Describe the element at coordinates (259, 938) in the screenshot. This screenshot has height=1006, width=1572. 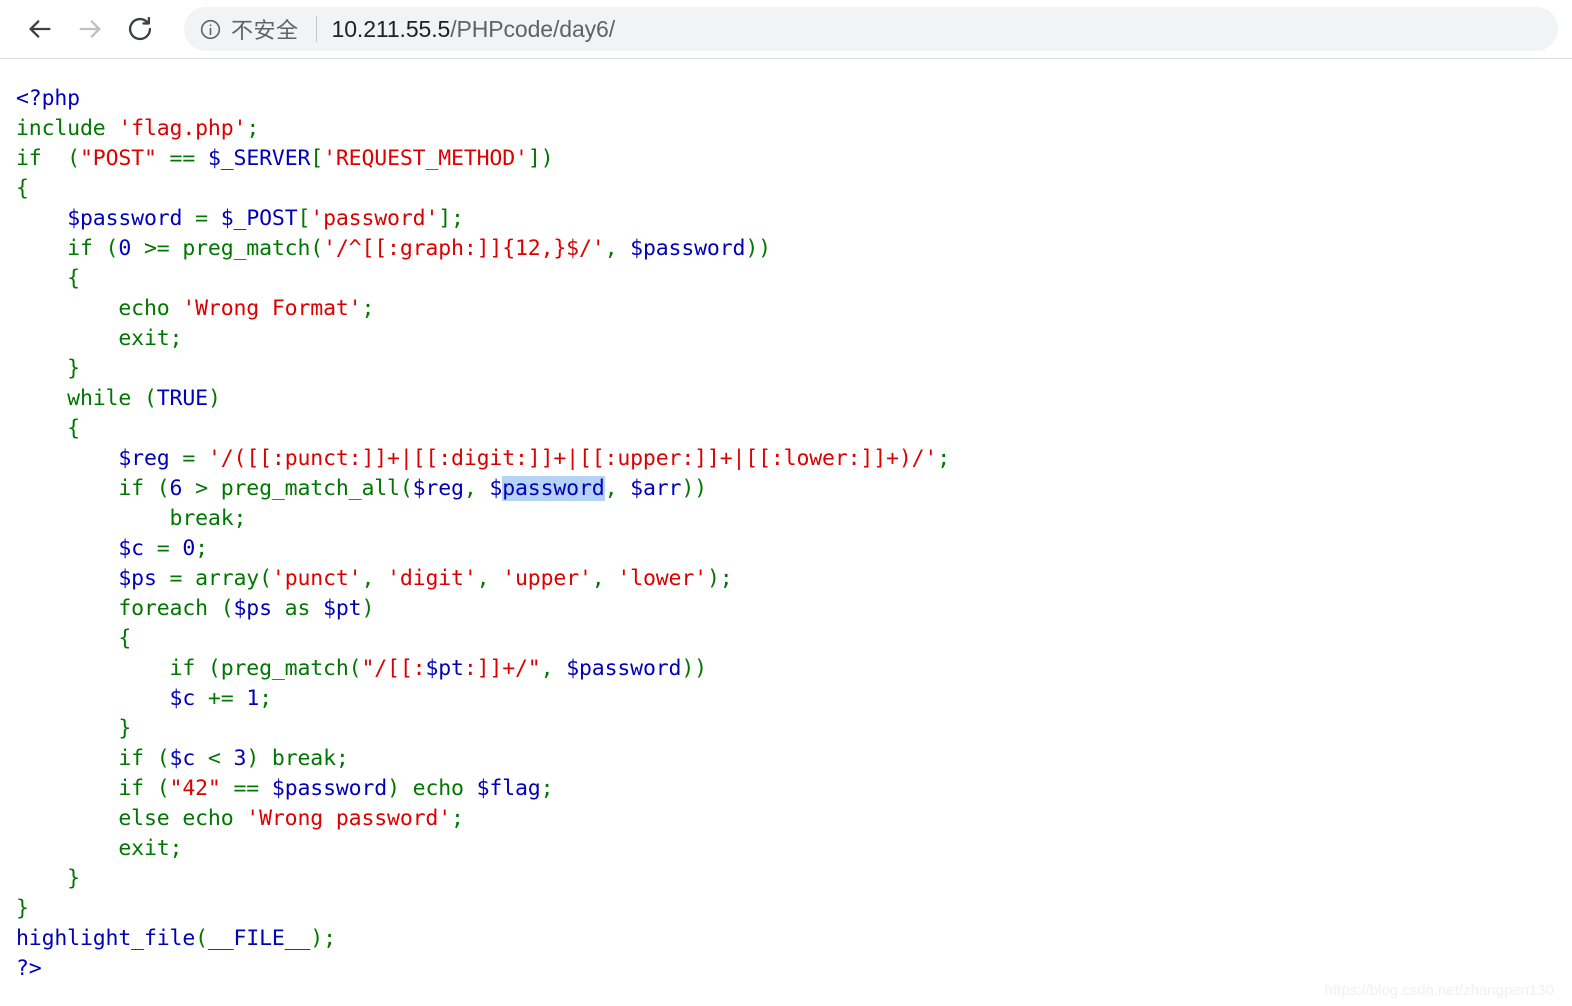
I see `code-token: __FILE__` at that location.